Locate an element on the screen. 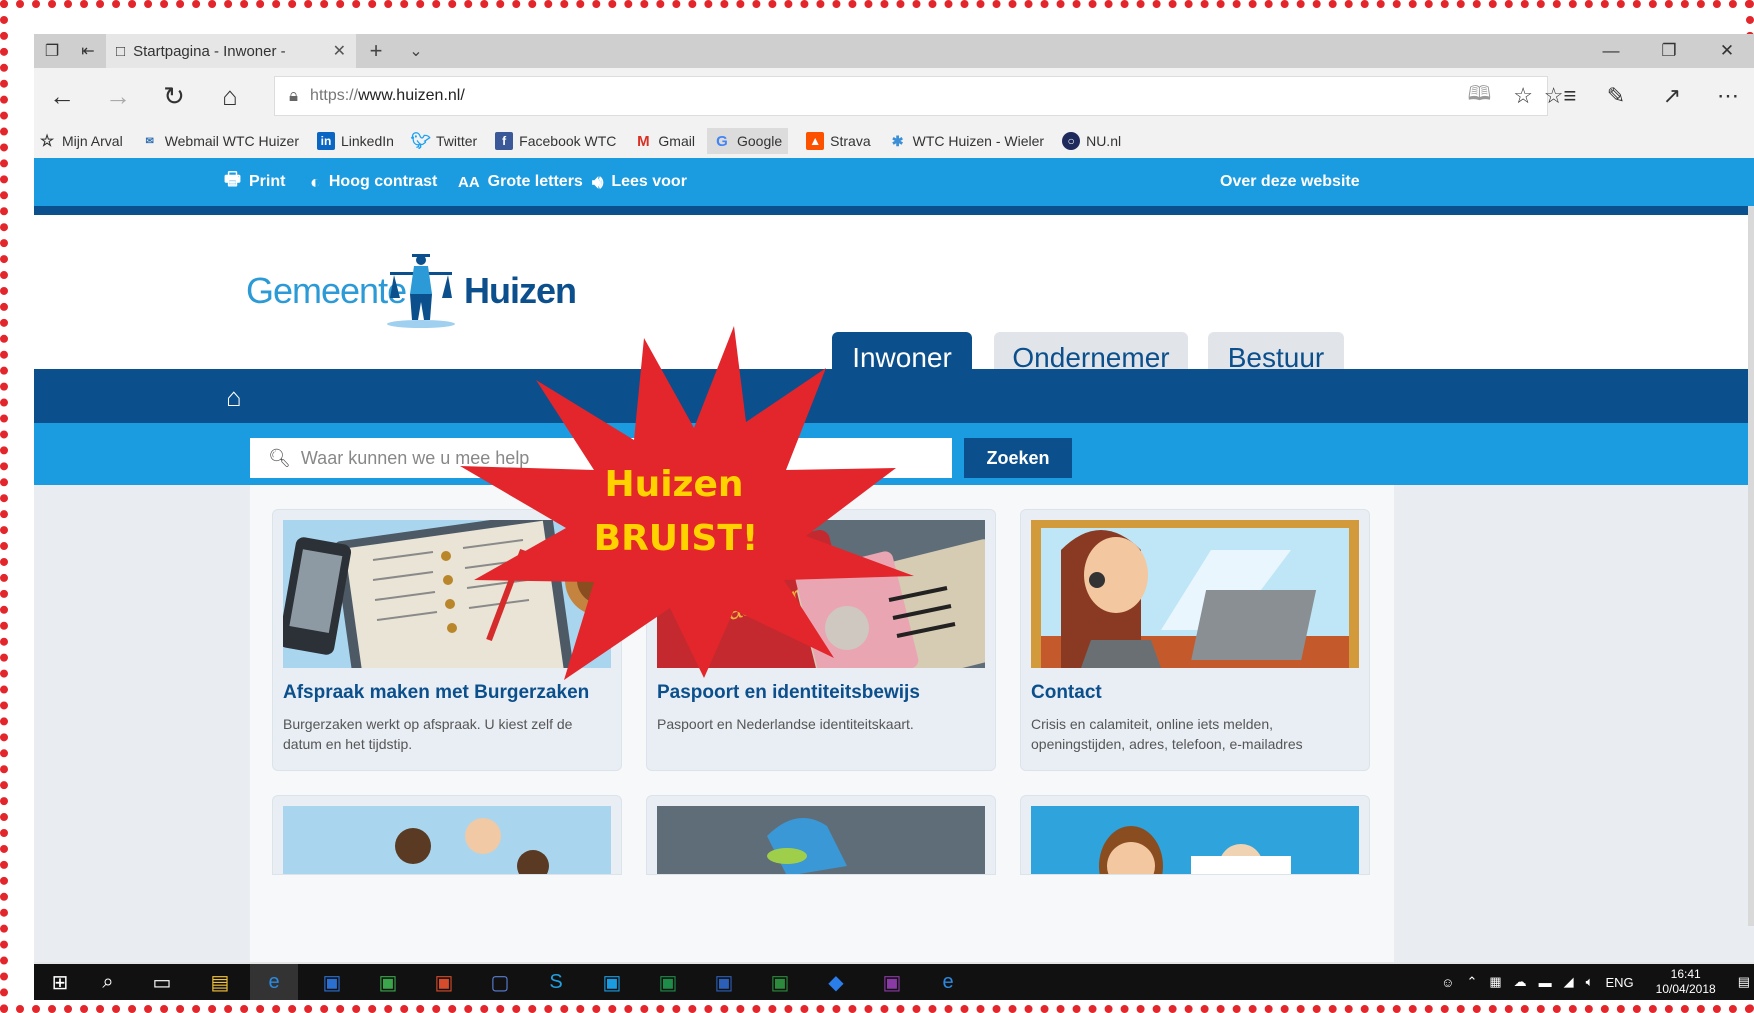 This screenshot has width=1754, height=1013. favorite-gmail: M Gmail is located at coordinates (664, 141).